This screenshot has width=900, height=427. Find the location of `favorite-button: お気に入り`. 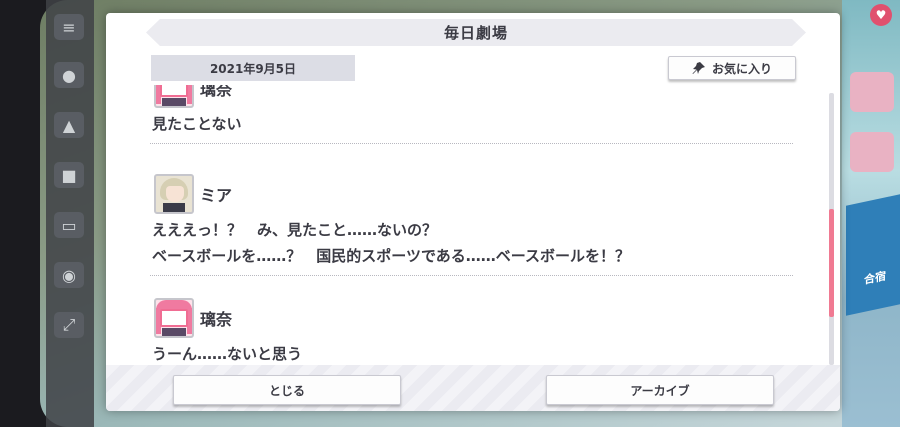

favorite-button: お気に入り is located at coordinates (732, 68).